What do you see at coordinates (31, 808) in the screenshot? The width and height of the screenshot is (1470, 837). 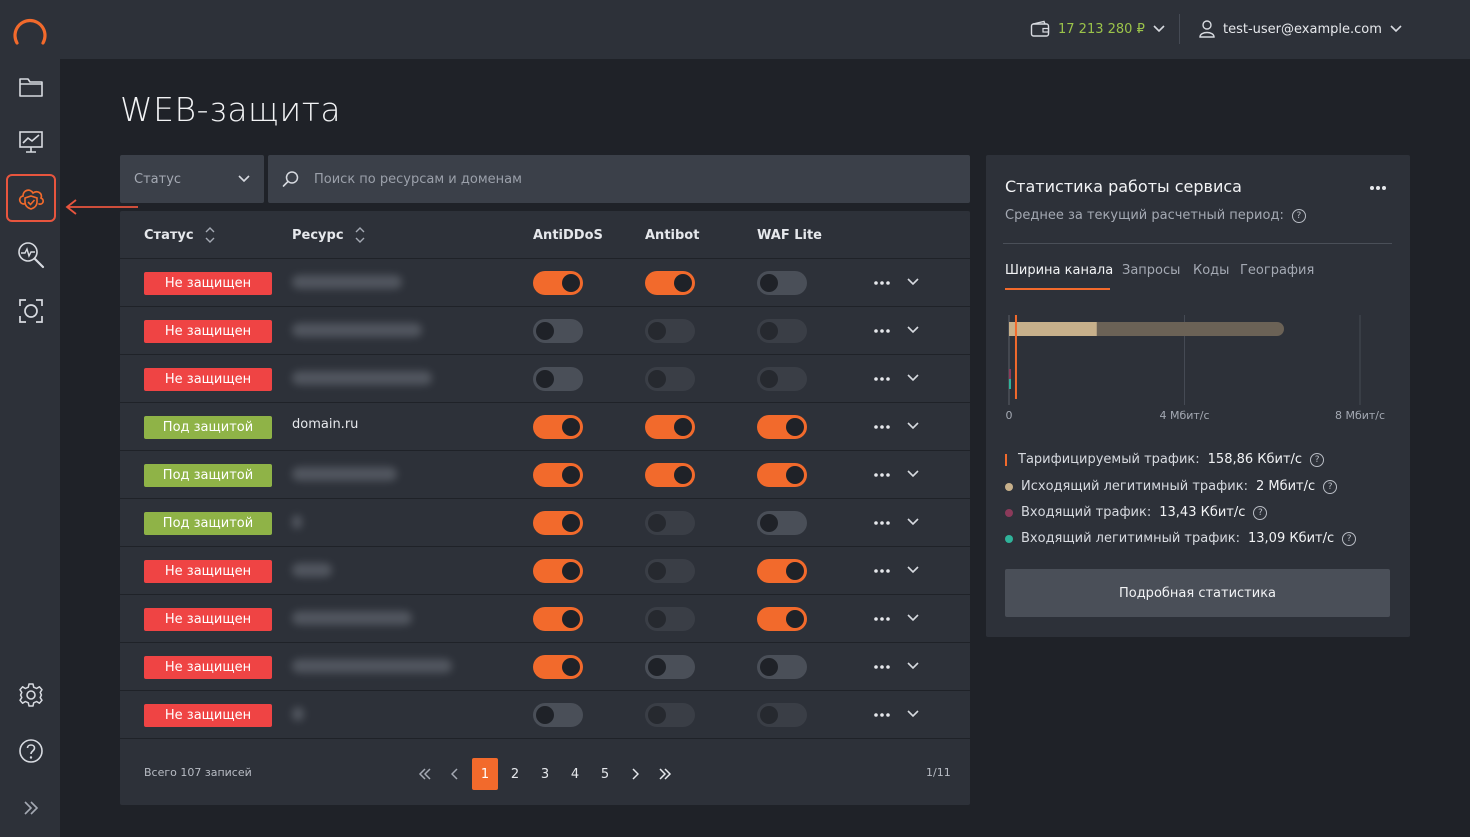 I see `sidebar-expand` at bounding box center [31, 808].